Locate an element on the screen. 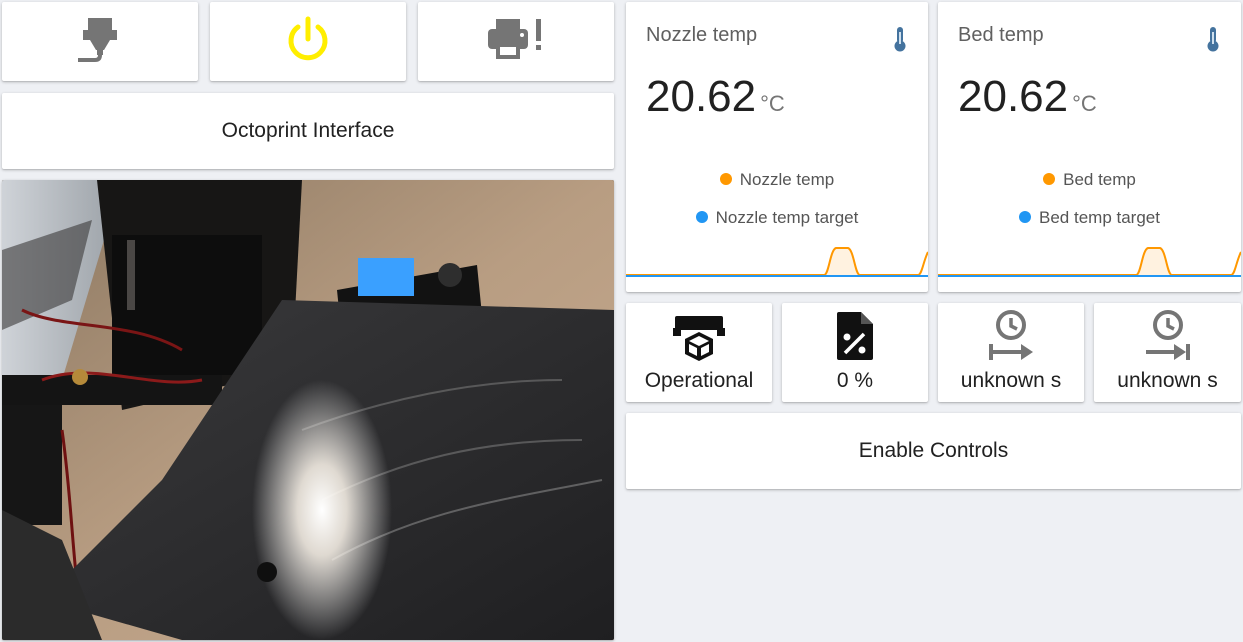 The image size is (1243, 642). legend-item: Bed temp is located at coordinates (1089, 180).